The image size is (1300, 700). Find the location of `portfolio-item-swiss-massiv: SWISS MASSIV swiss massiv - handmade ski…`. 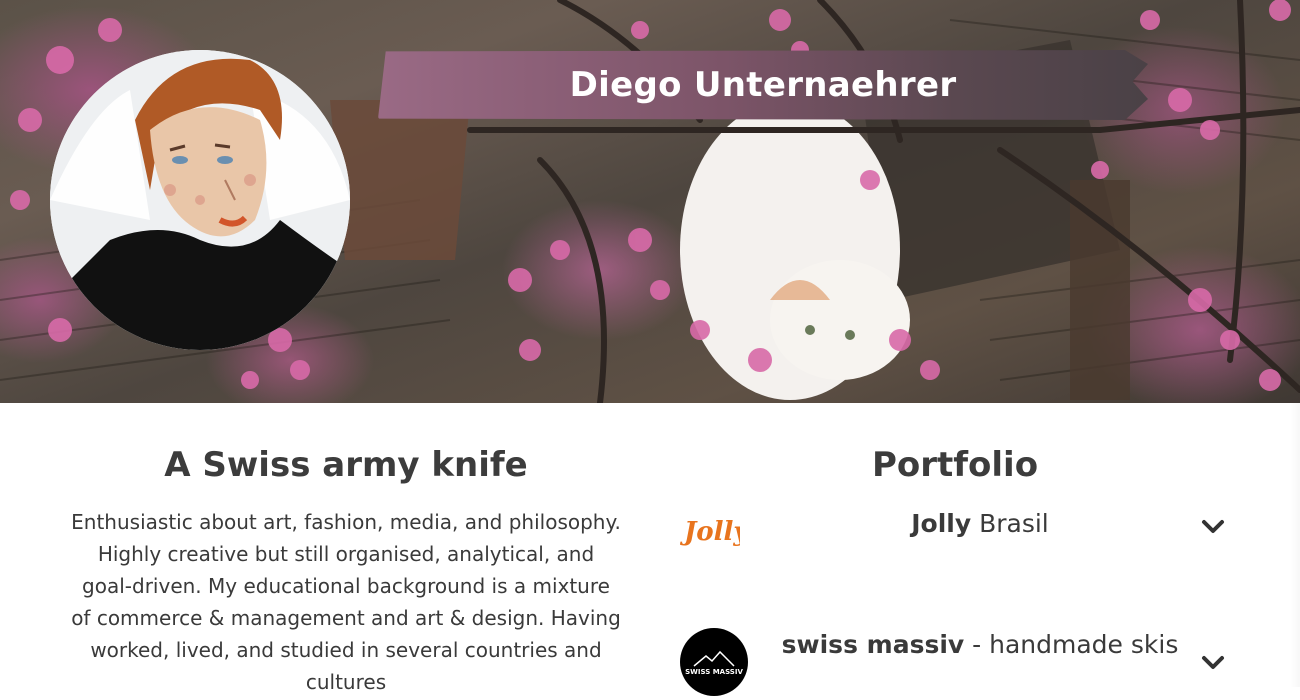

portfolio-item-swiss-massiv: SWISS MASSIV swiss massiv - handmade ski… is located at coordinates (955, 663).